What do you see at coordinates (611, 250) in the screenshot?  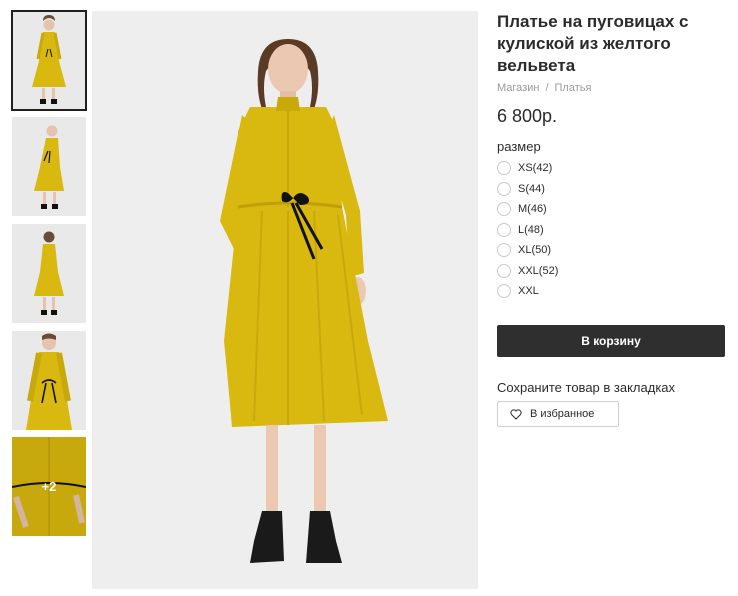 I see `size-option: XL(50)` at bounding box center [611, 250].